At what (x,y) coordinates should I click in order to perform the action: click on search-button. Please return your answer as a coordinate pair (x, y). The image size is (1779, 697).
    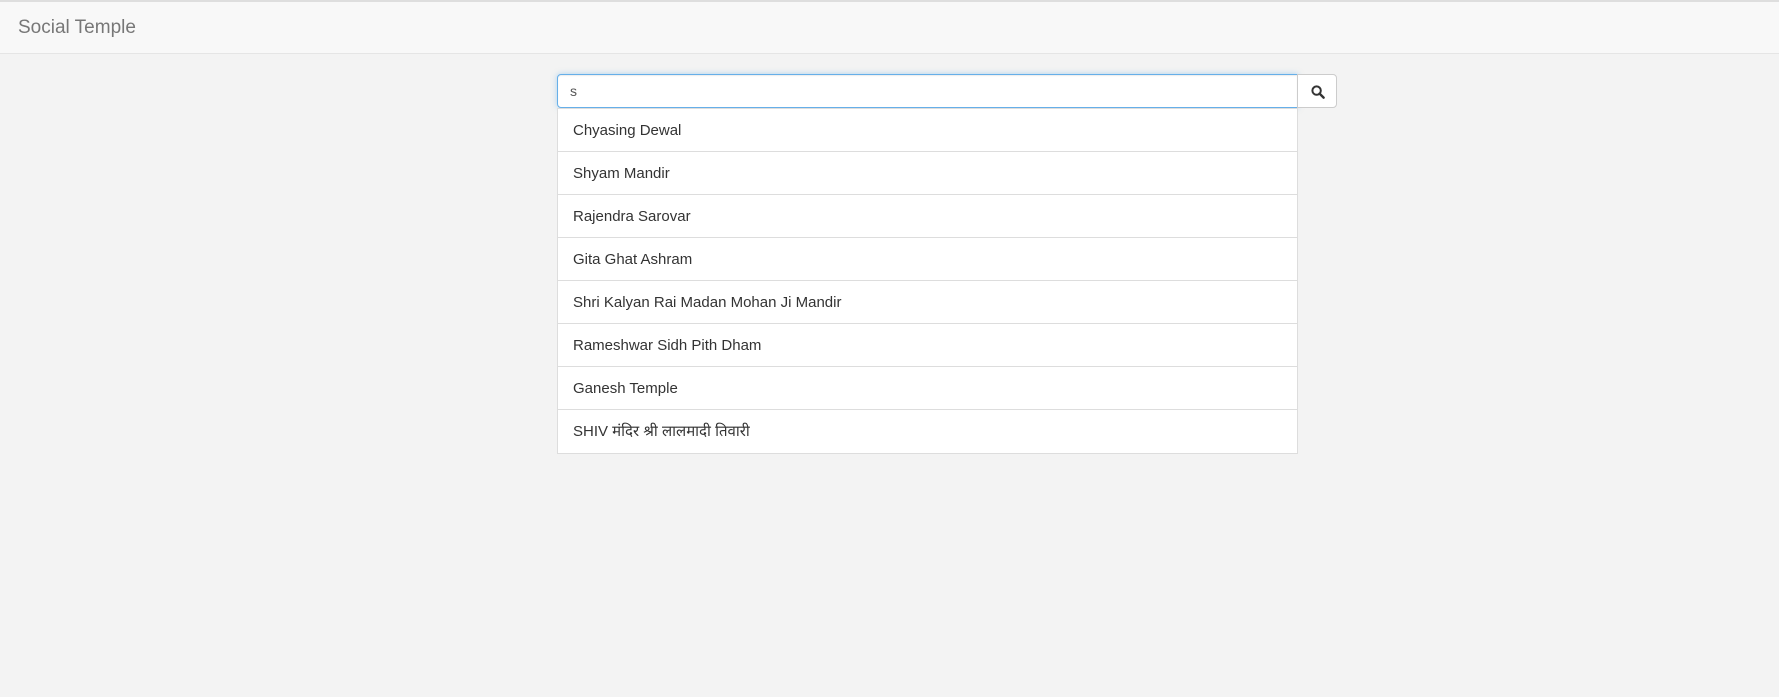
    Looking at the image, I should click on (1317, 91).